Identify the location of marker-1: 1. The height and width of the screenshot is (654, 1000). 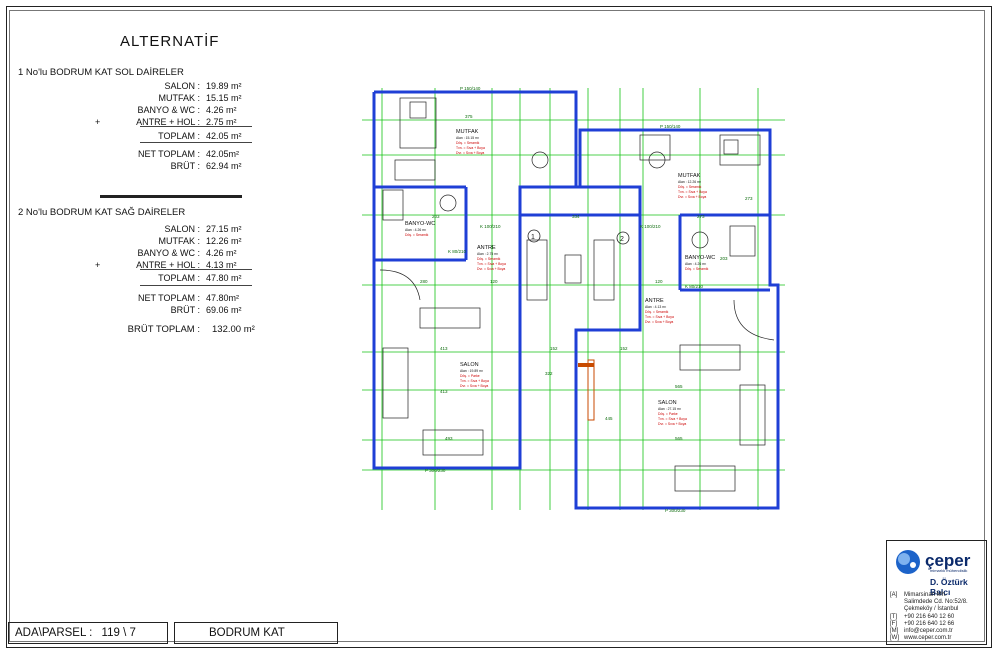
(533, 237).